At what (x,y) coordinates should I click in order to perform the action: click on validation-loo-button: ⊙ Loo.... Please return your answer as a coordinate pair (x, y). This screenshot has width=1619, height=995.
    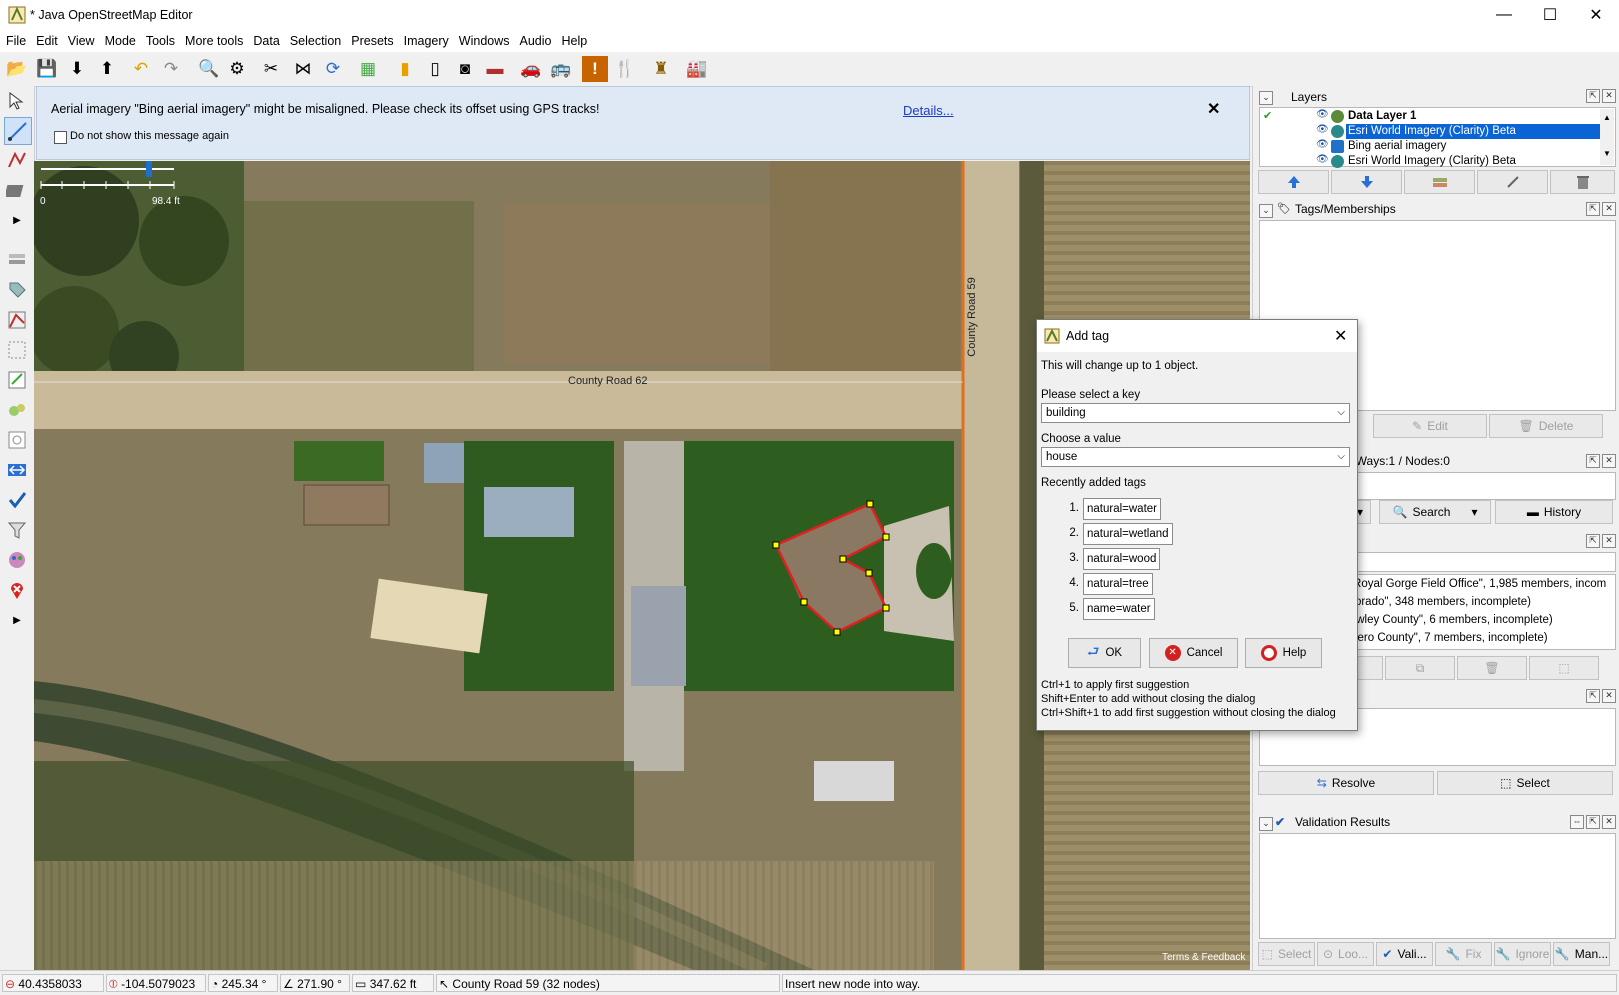
    Looking at the image, I should click on (1345, 954).